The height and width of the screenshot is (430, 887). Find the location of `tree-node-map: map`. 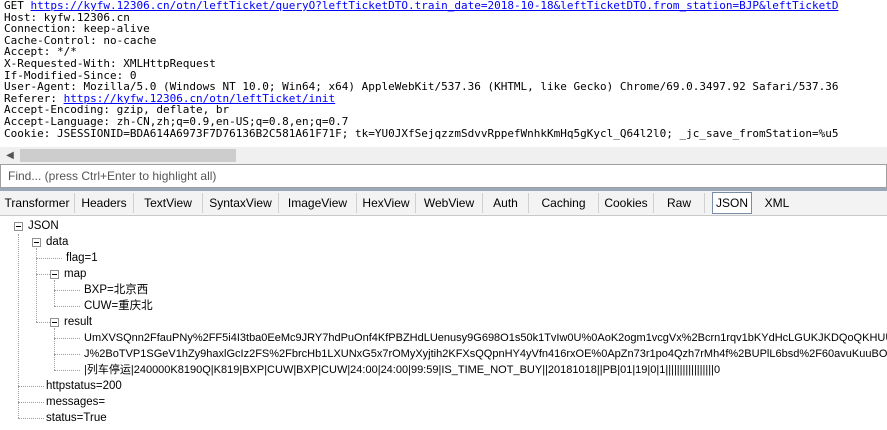

tree-node-map: map is located at coordinates (75, 274).